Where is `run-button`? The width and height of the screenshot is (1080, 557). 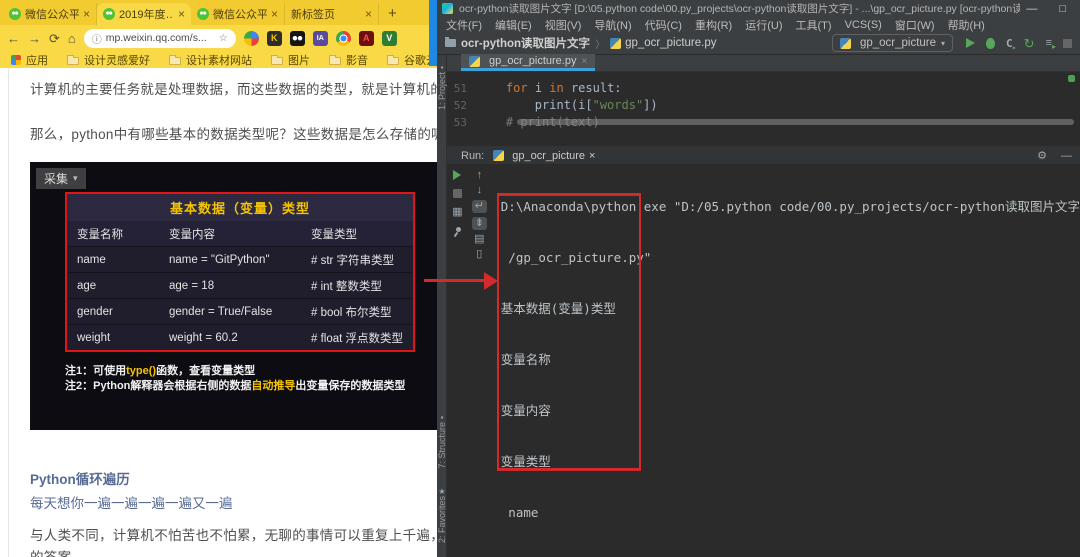 run-button is located at coordinates (971, 43).